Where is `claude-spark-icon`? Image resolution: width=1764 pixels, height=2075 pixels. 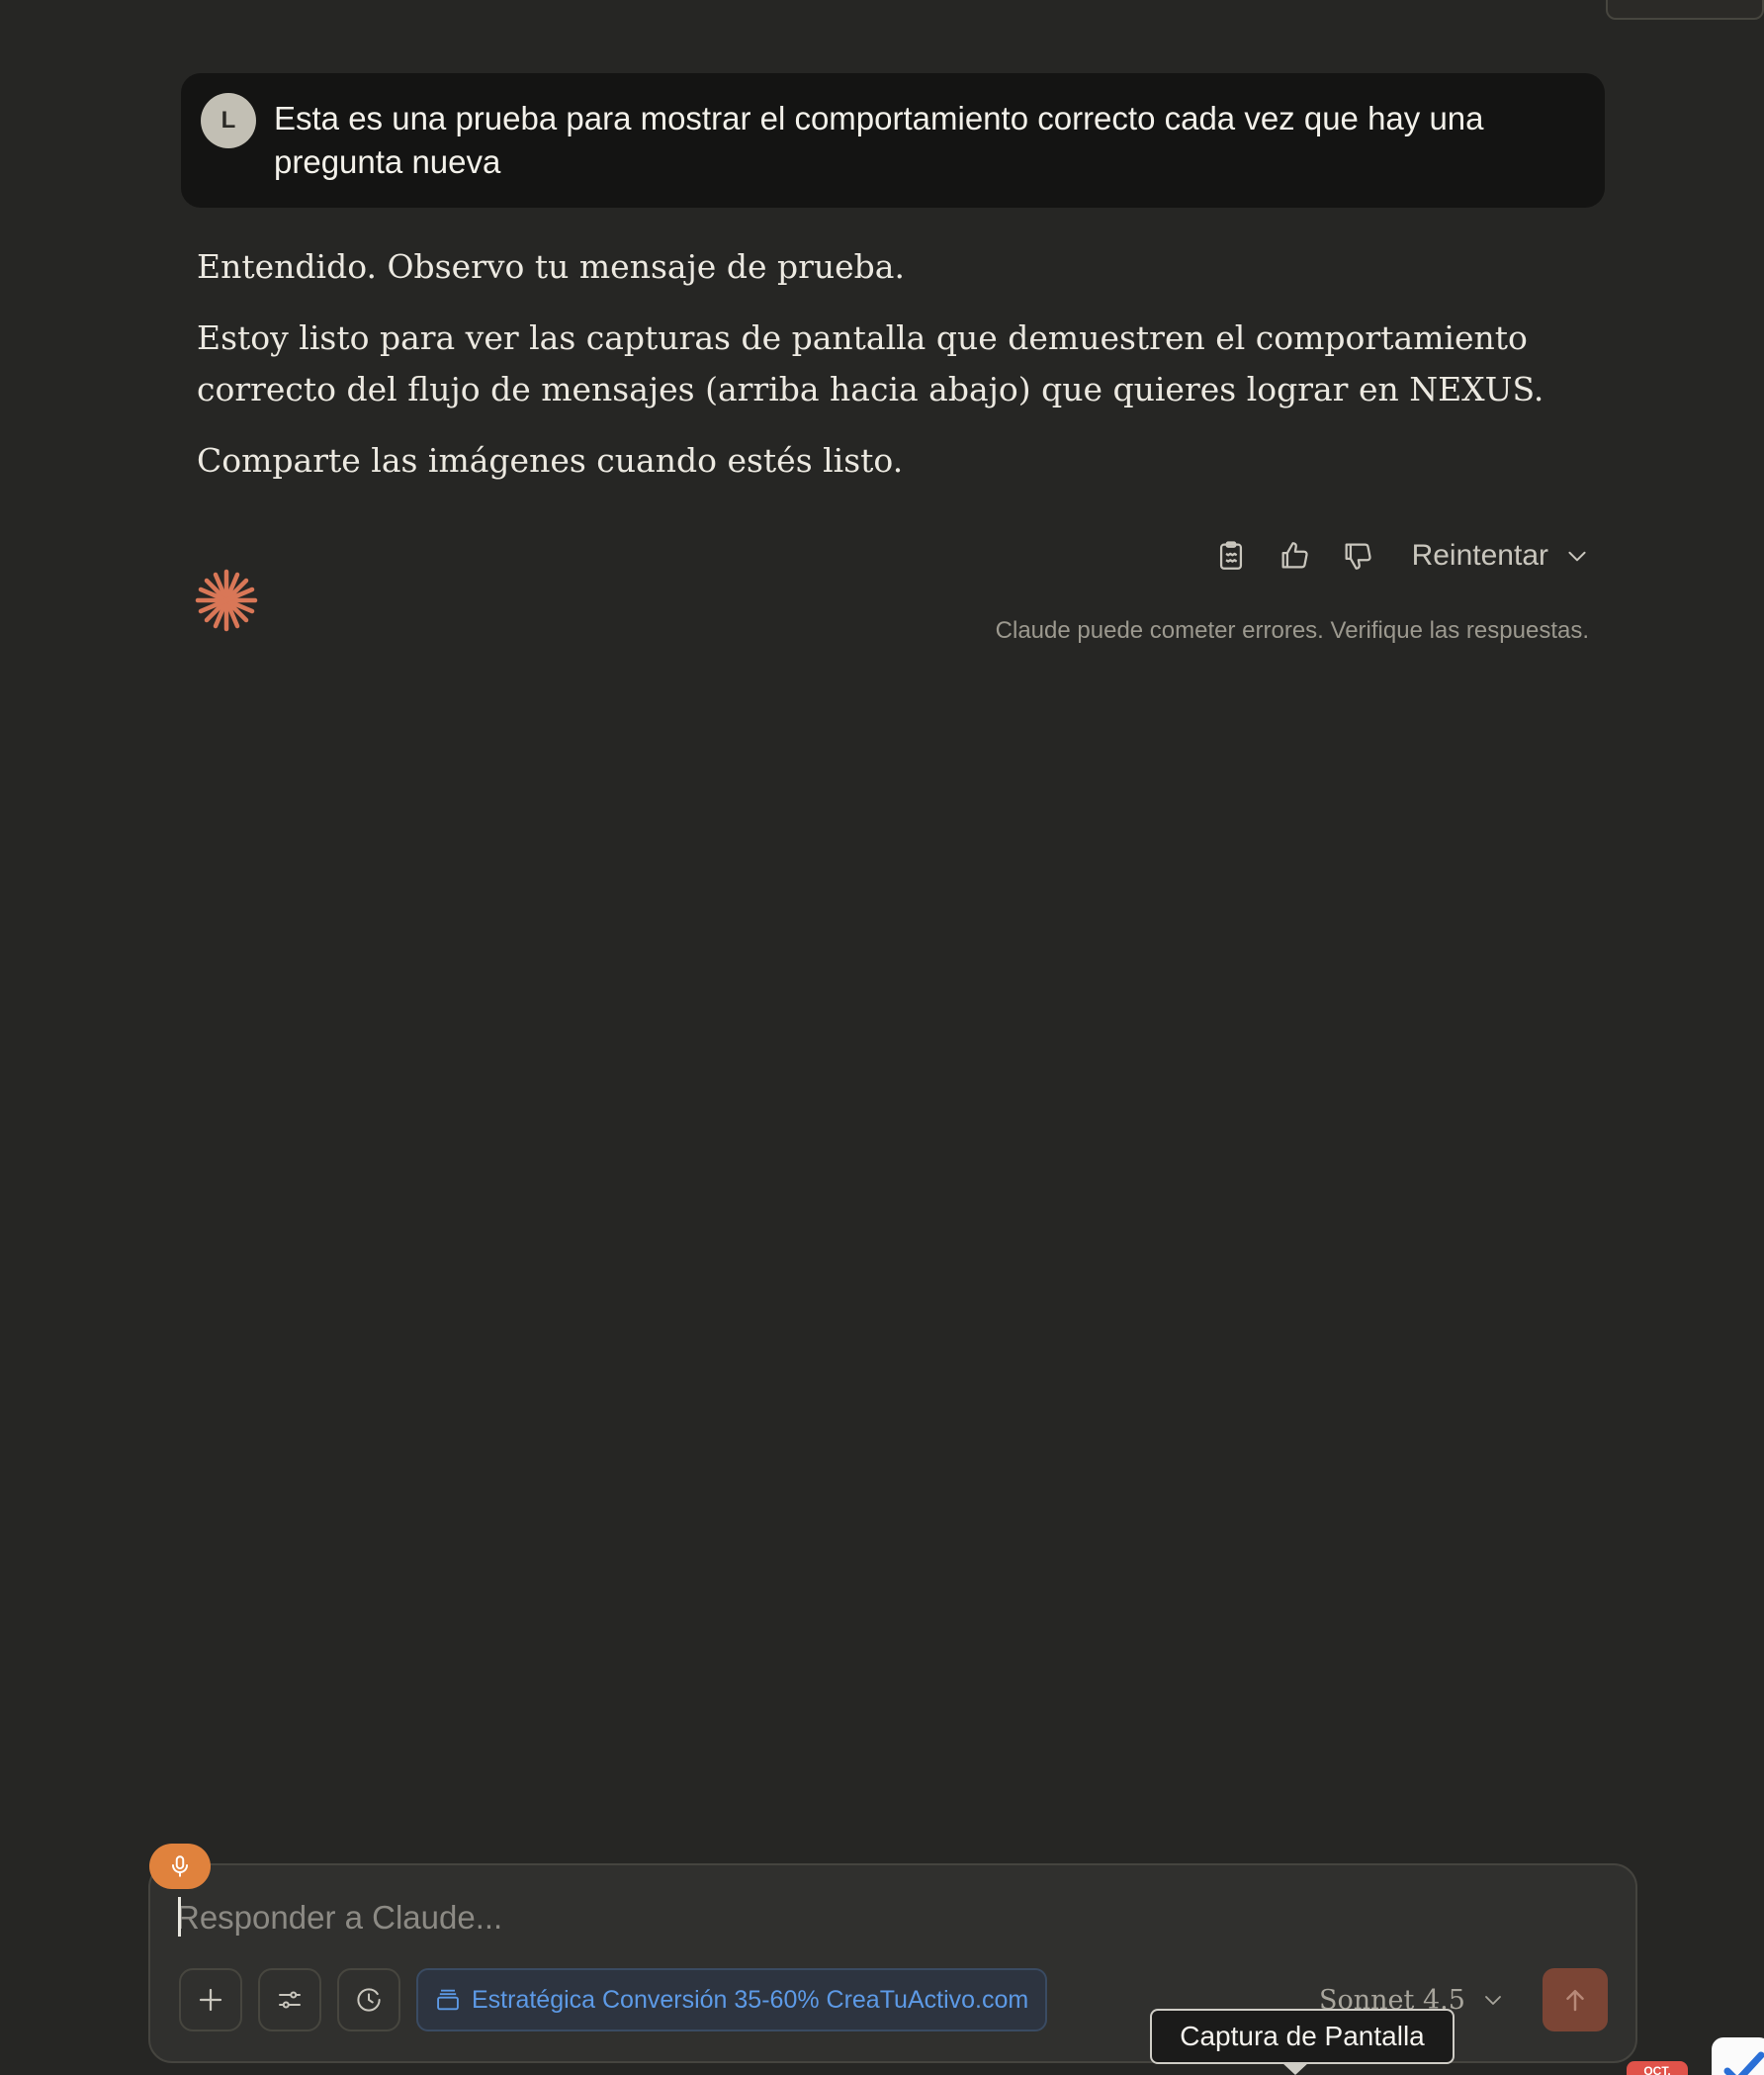 claude-spark-icon is located at coordinates (226, 600).